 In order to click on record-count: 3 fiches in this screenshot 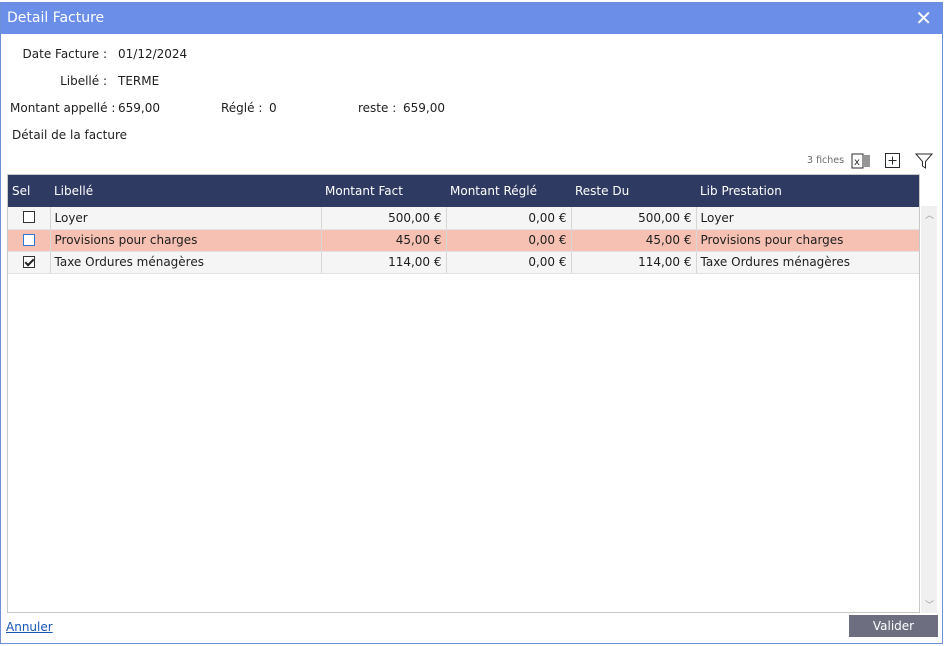, I will do `click(826, 160)`.